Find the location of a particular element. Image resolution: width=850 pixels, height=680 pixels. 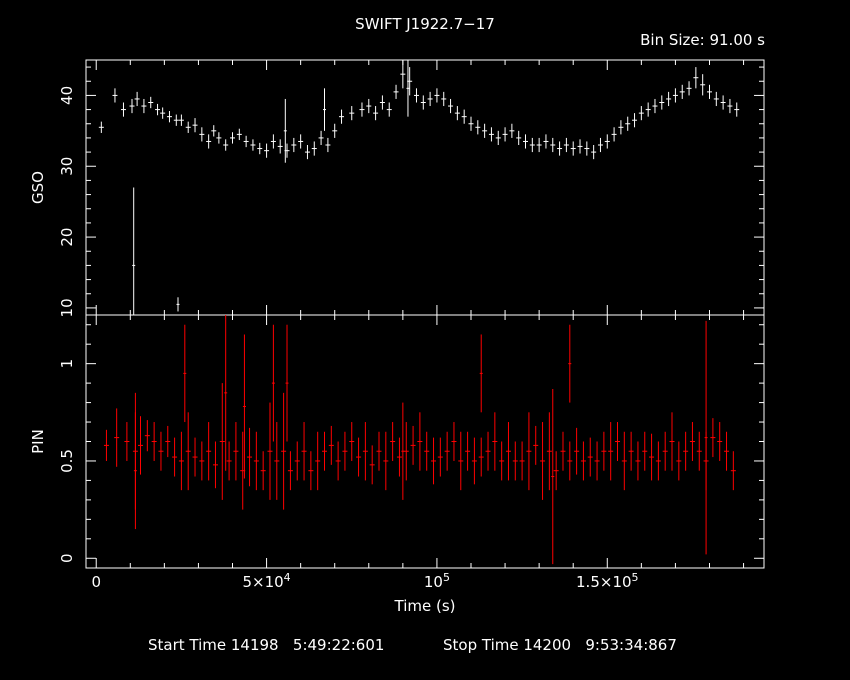

y-tick-label: 0 is located at coordinates (67, 558).